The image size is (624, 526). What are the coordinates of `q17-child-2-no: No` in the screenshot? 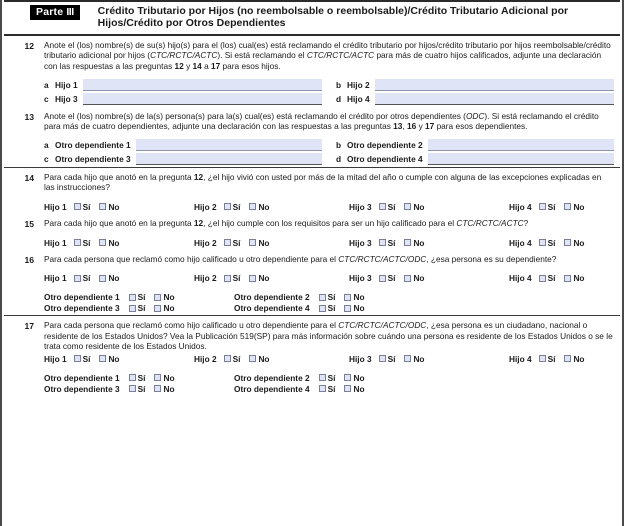 It's located at (259, 359).